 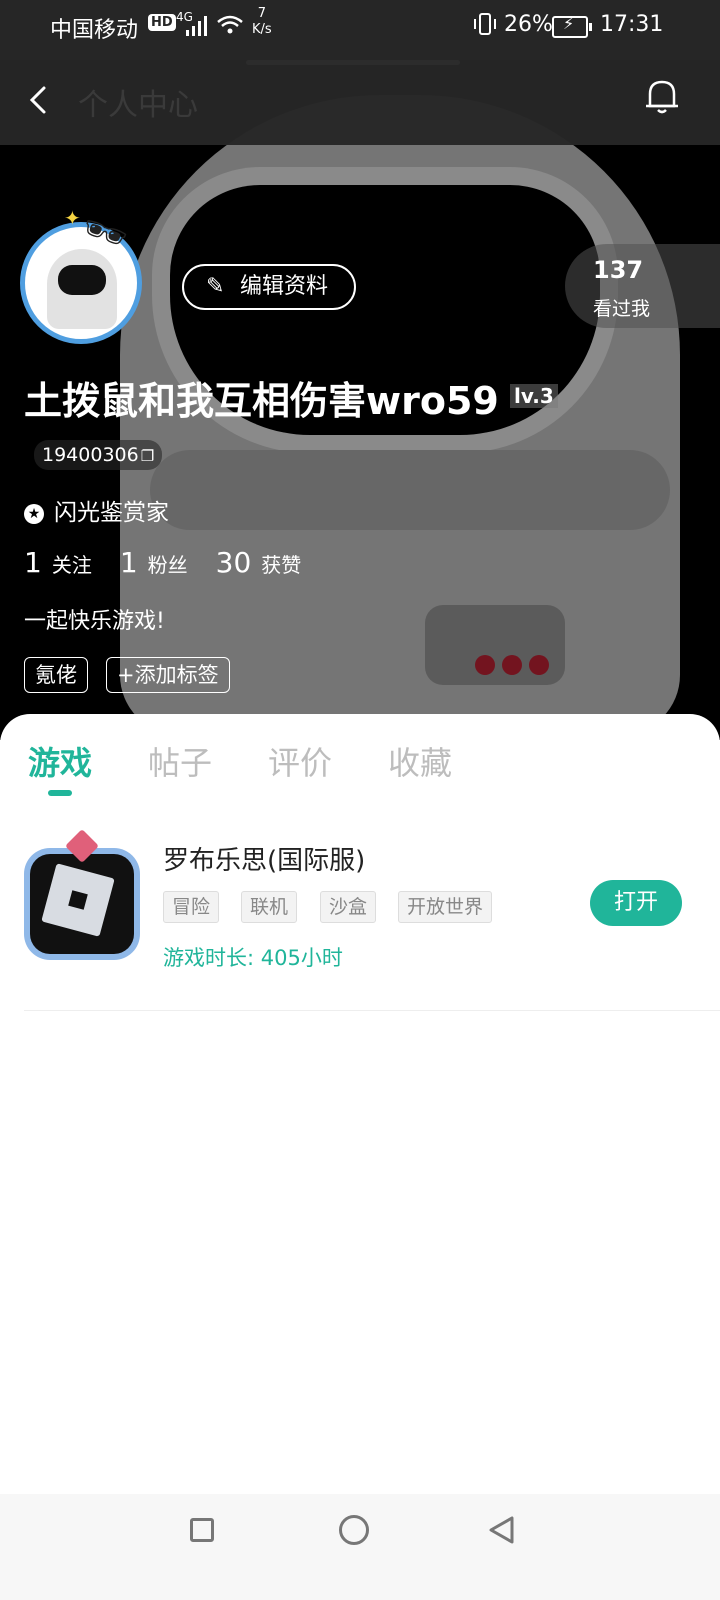 I want to click on playtime-value: 405小时, so click(x=301, y=958).